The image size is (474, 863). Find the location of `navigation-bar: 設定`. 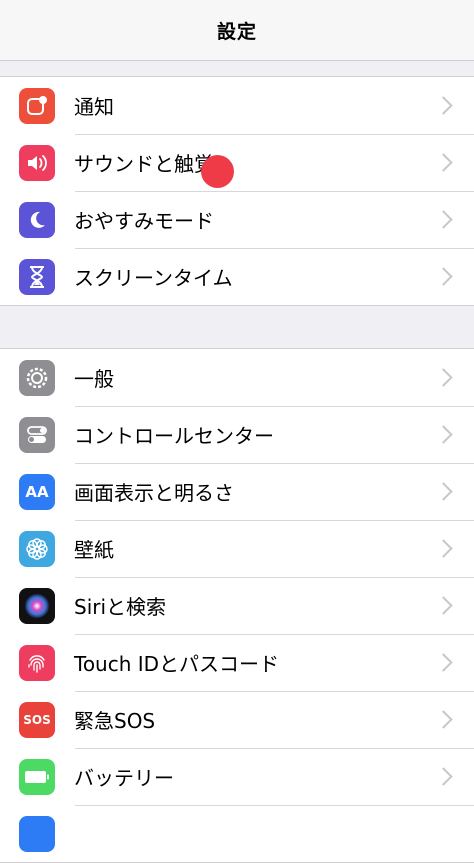

navigation-bar: 設定 is located at coordinates (237, 30).